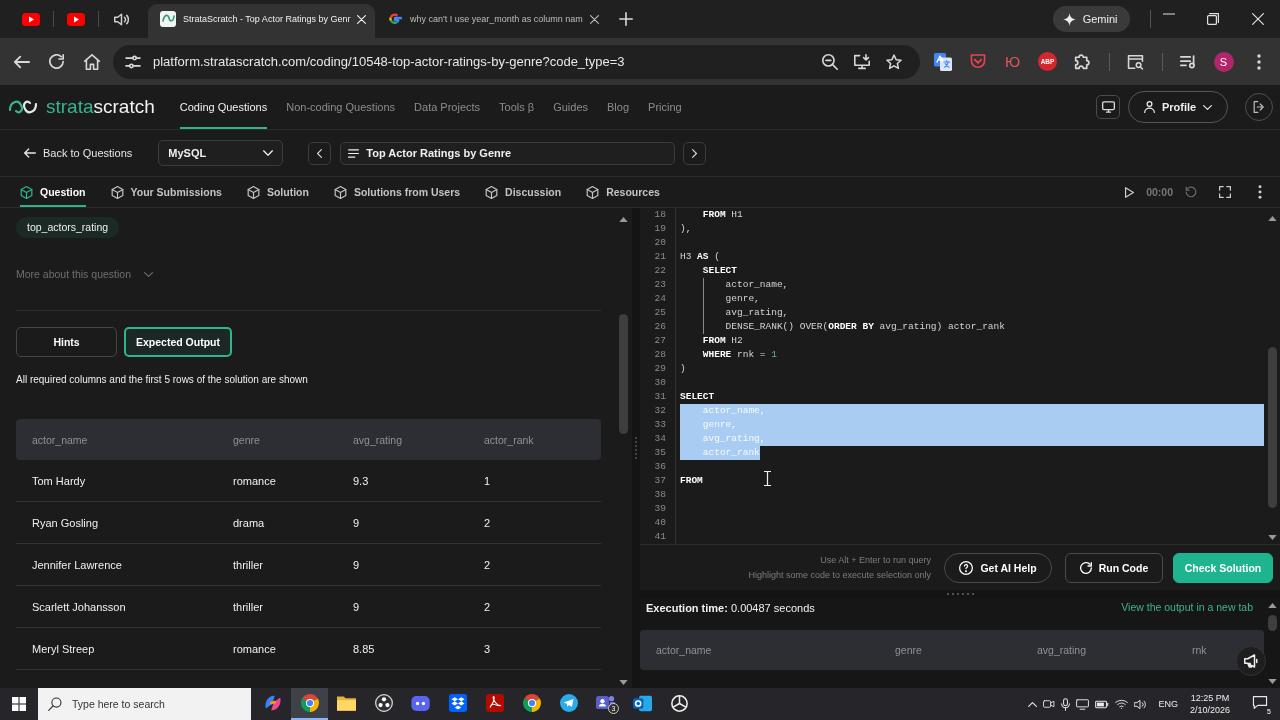 The height and width of the screenshot is (720, 1280). Describe the element at coordinates (1049, 704) in the screenshot. I see `camera-icon` at that location.